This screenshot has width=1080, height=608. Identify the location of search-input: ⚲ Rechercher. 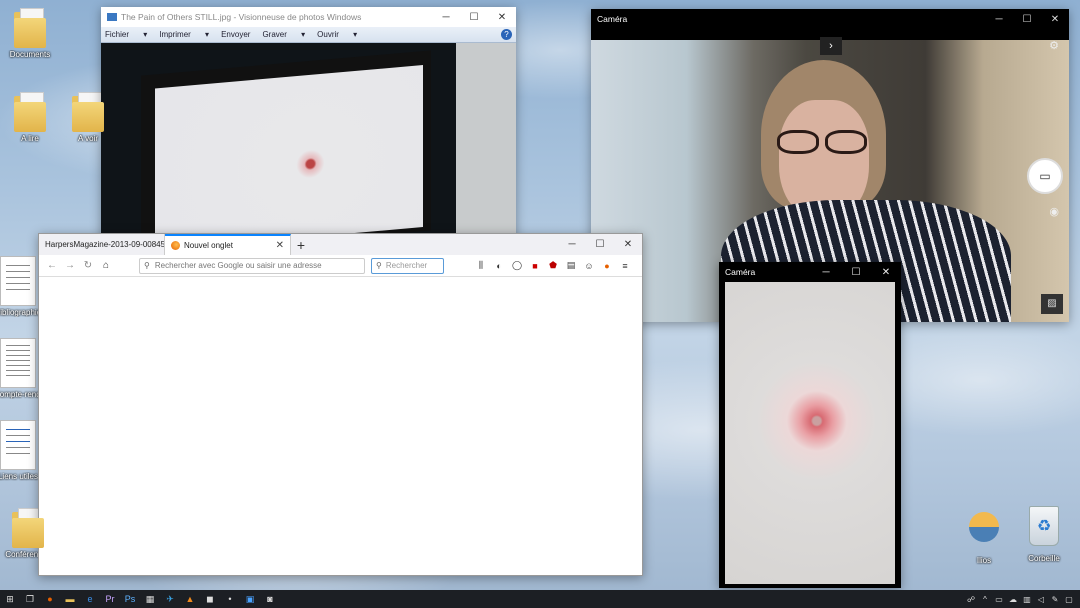
(407, 265).